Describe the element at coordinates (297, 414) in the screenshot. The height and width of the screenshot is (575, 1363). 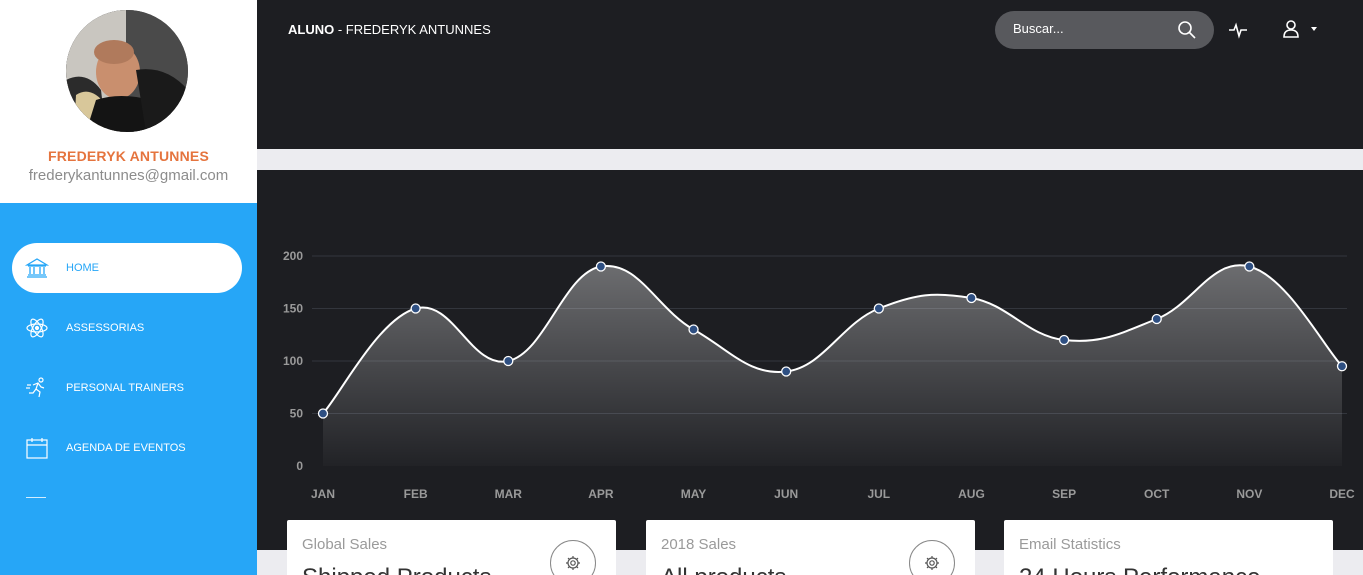
I see `y-tick-label: 50` at that location.